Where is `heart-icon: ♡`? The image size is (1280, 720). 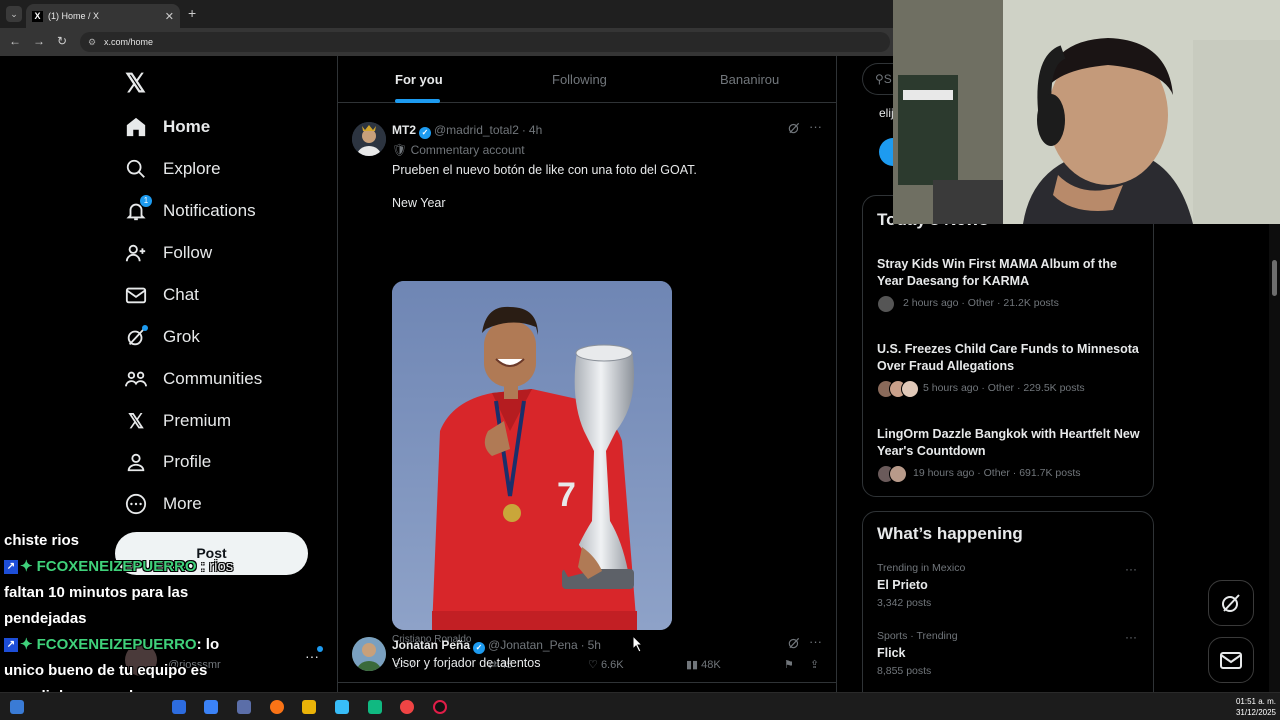 heart-icon: ♡ is located at coordinates (593, 665).